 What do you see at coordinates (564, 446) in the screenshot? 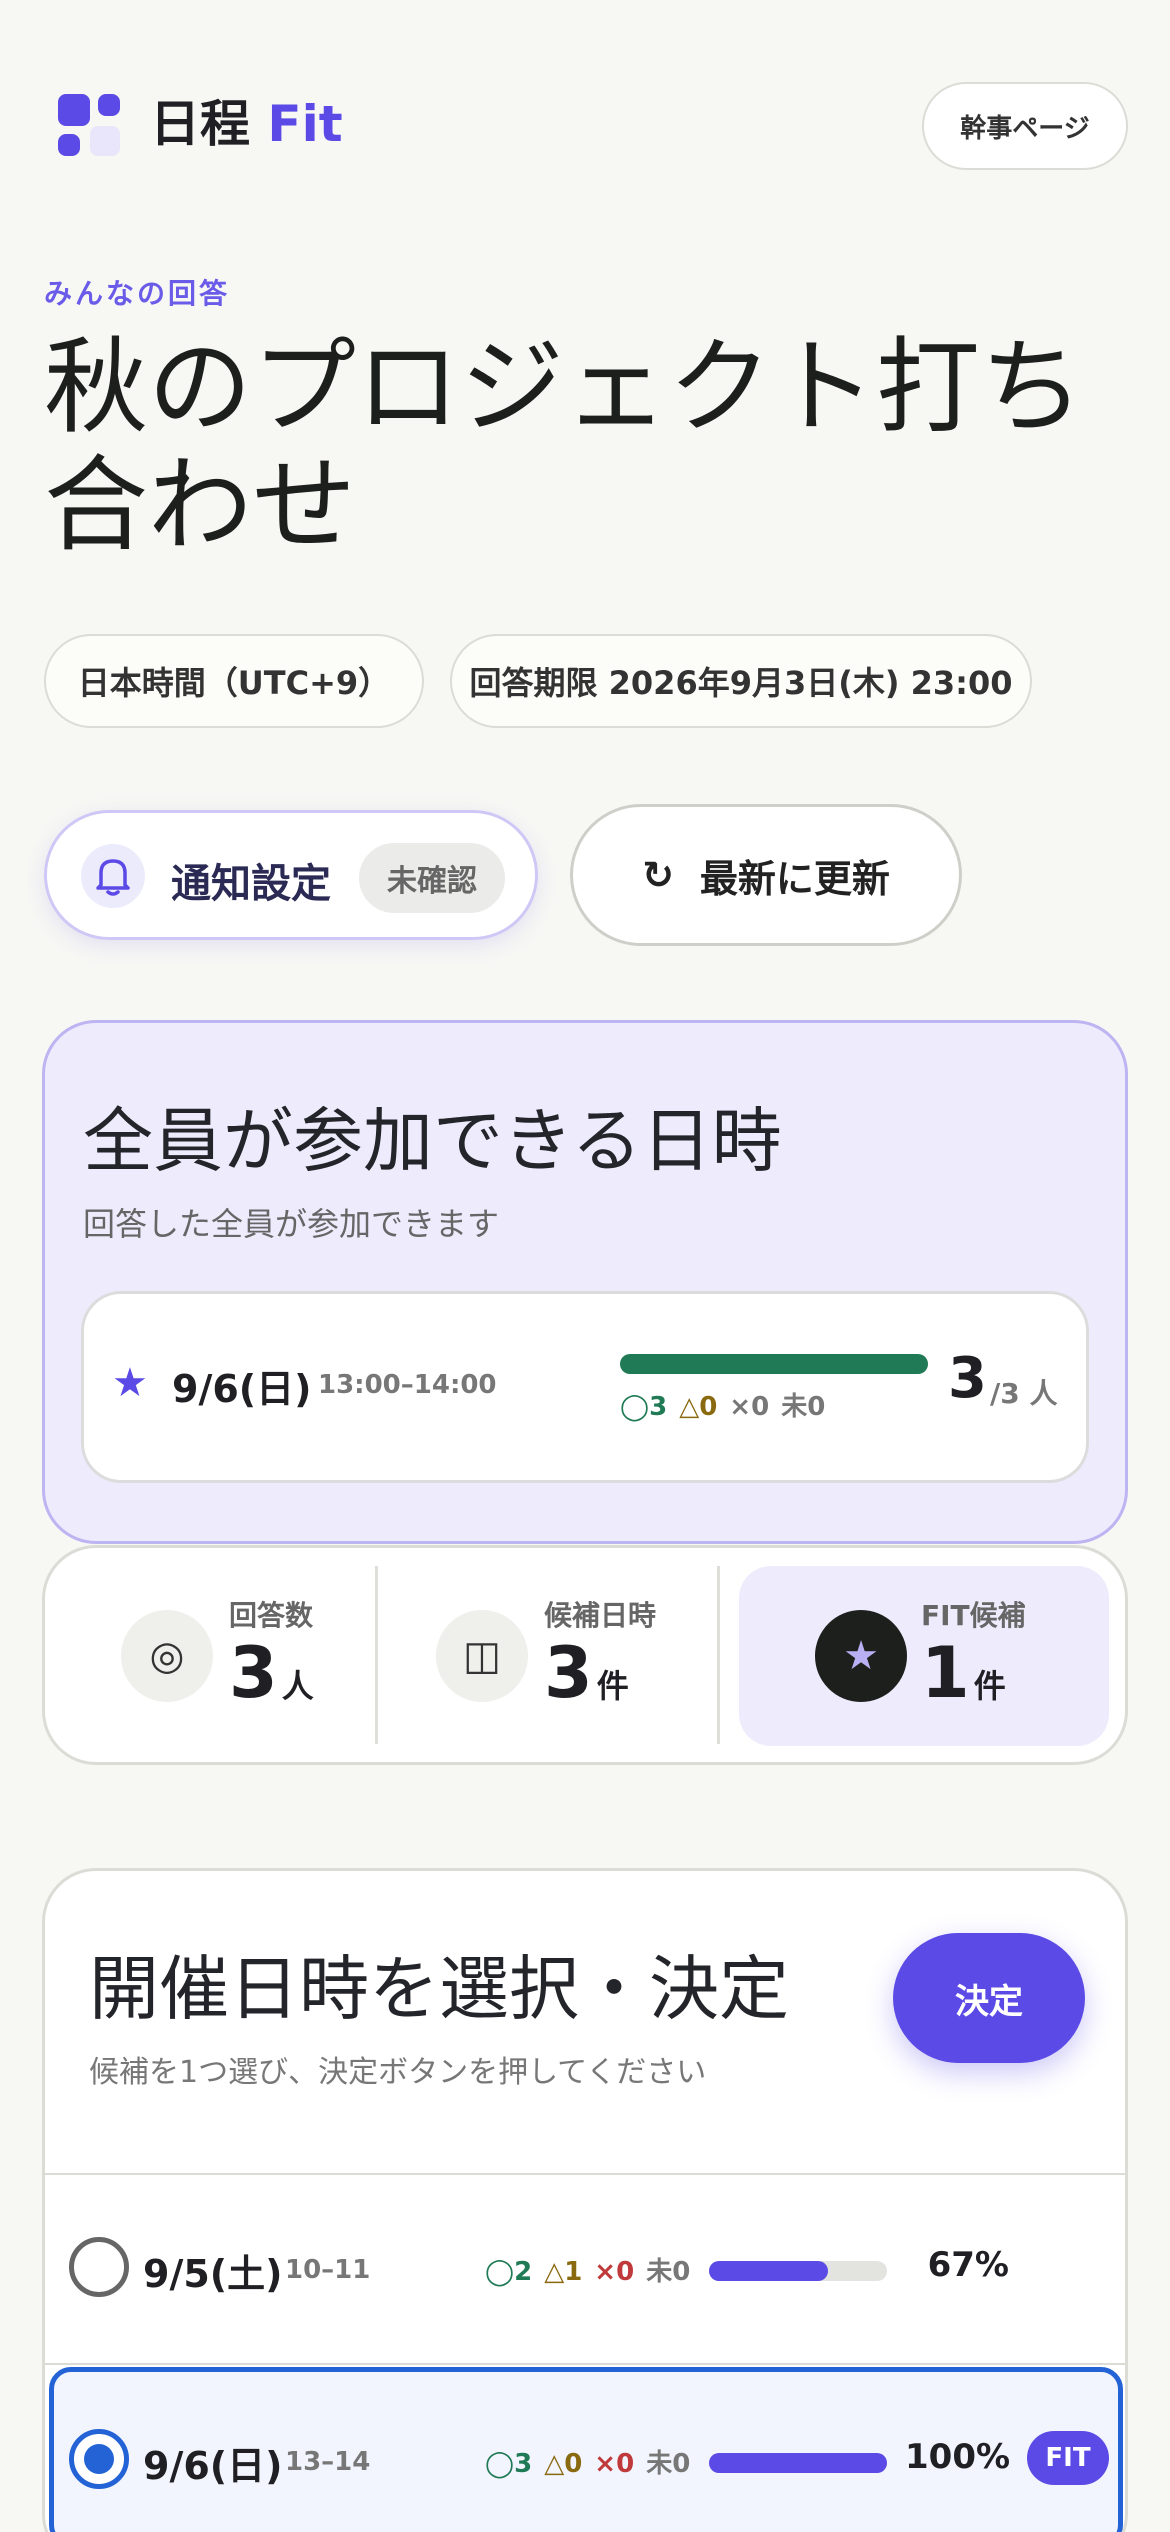
I see `page-title: 秋のプロジェクト打ち合わせ` at bounding box center [564, 446].